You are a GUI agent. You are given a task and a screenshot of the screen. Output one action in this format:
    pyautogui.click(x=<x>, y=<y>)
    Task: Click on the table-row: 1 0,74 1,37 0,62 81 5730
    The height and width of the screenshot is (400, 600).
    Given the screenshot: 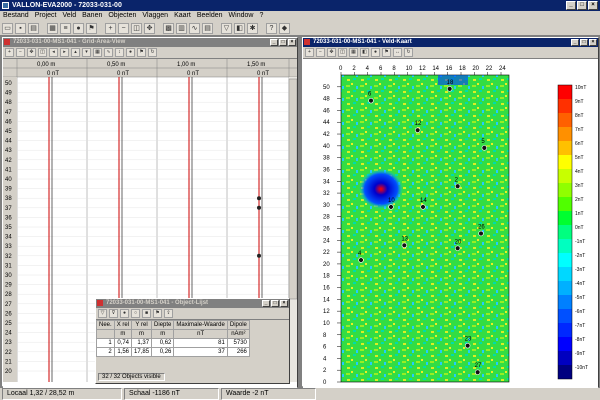 What is the action you would take?
    pyautogui.click(x=173, y=343)
    